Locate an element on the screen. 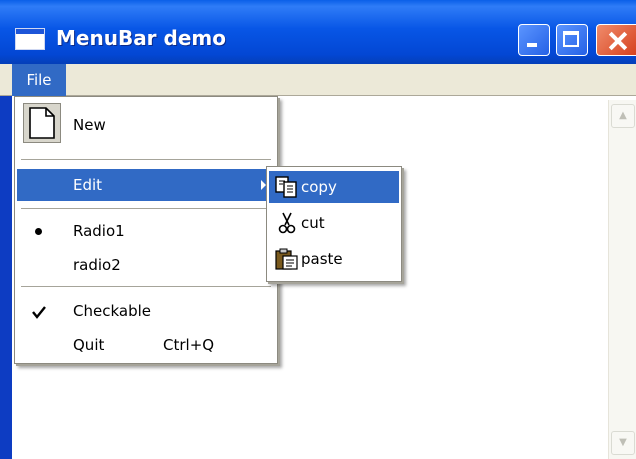  checkmark-icon is located at coordinates (39, 311).